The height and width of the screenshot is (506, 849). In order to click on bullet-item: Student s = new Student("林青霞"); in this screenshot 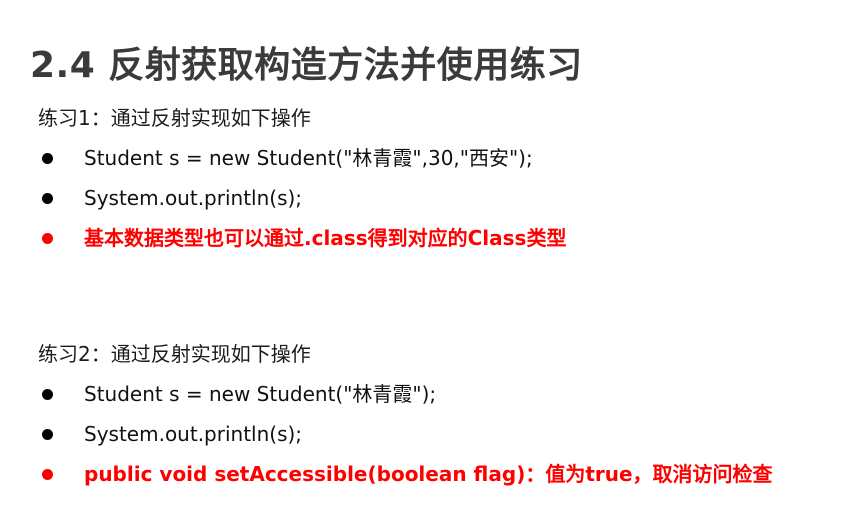, I will do `click(433, 400)`.